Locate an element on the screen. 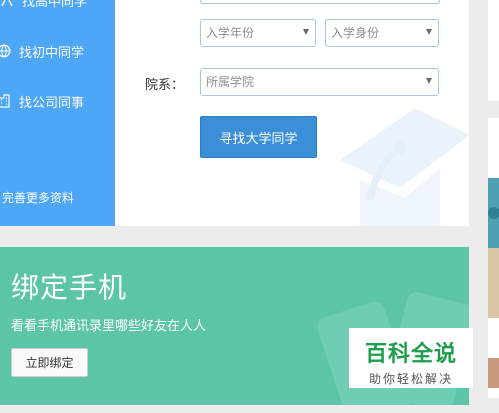  bind-now-button: 立即绑定 is located at coordinates (49, 362).